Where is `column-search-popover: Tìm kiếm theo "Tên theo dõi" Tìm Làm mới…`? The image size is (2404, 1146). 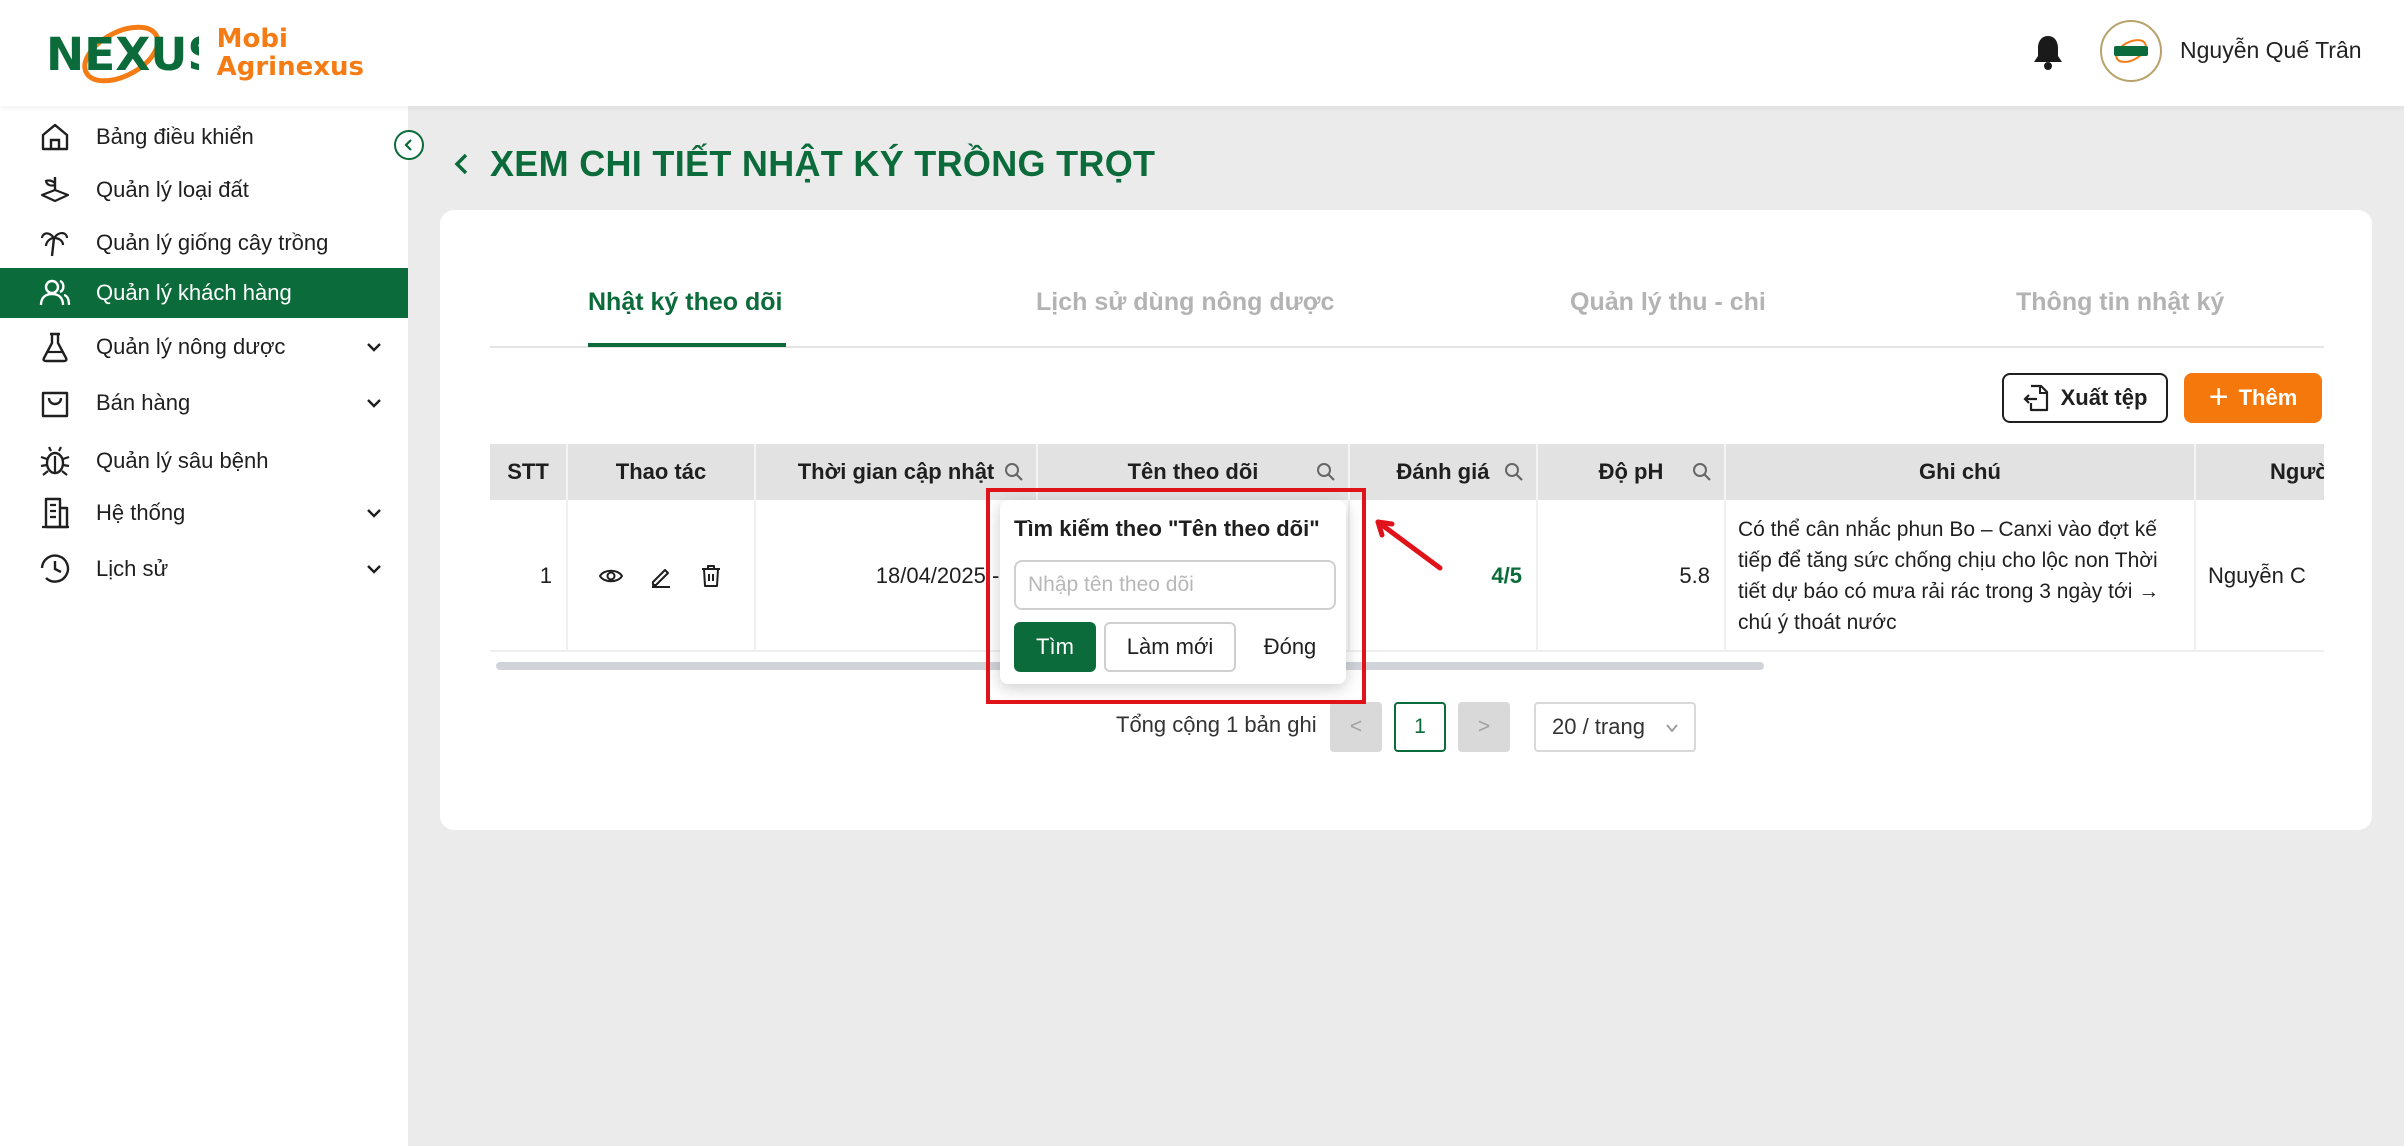 column-search-popover: Tìm kiếm theo "Tên theo dõi" Tìm Làm mới… is located at coordinates (1173, 592).